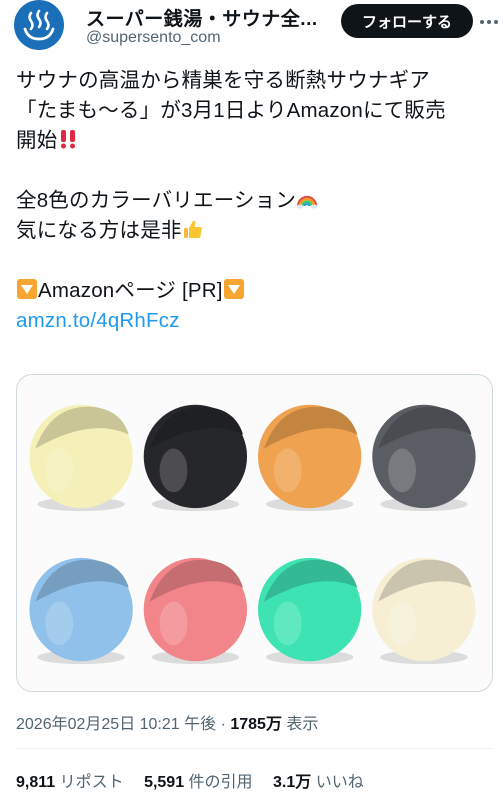  I want to click on tweet-header: スーパー銭湯・サウナ全... @supersento_com フォローする, so click(256, 28).